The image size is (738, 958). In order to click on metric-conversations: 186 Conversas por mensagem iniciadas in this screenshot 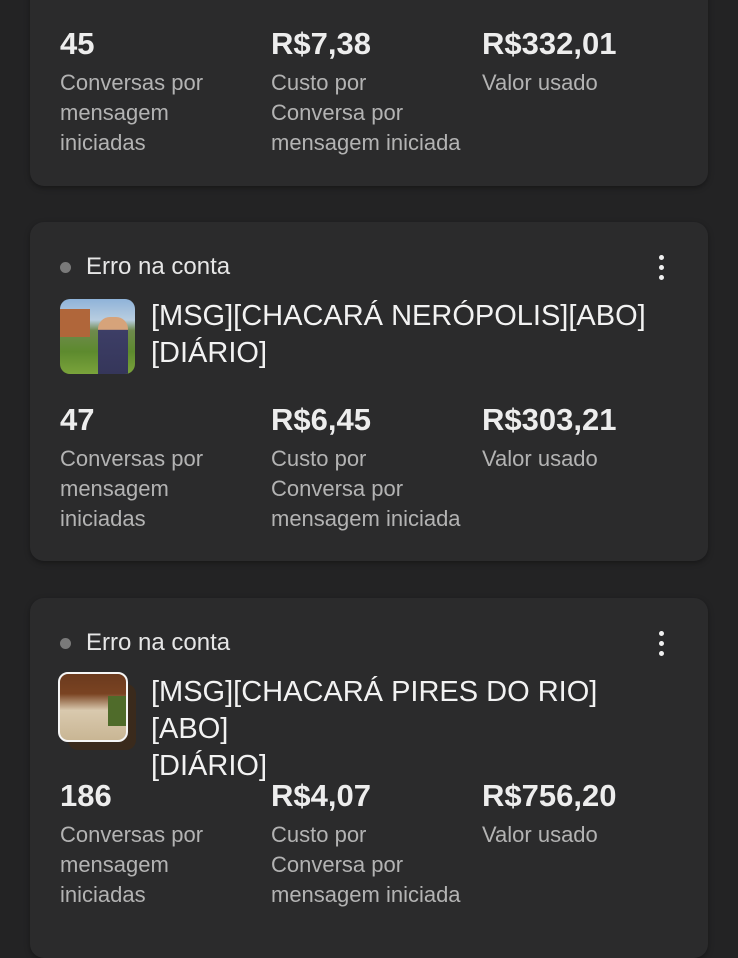, I will do `click(165, 843)`.